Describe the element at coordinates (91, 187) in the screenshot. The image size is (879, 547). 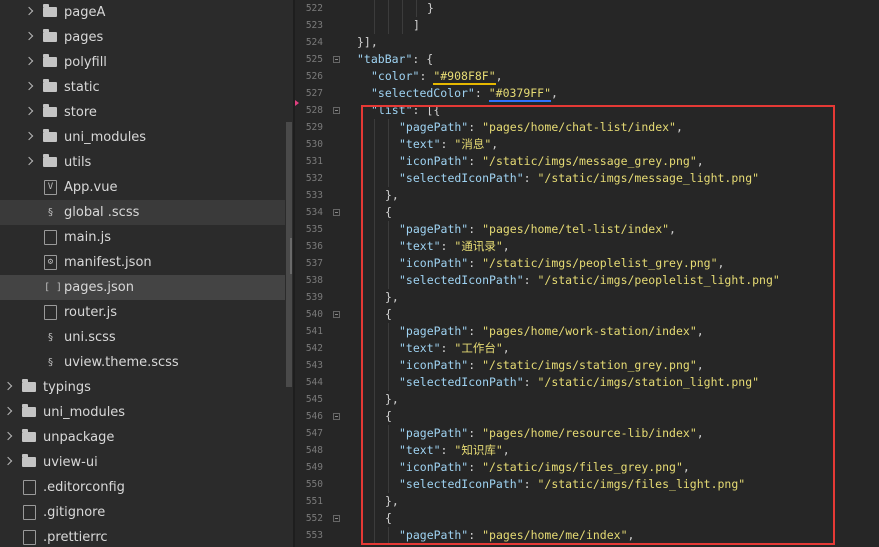
I see `tree-item-label: App.vue` at that location.